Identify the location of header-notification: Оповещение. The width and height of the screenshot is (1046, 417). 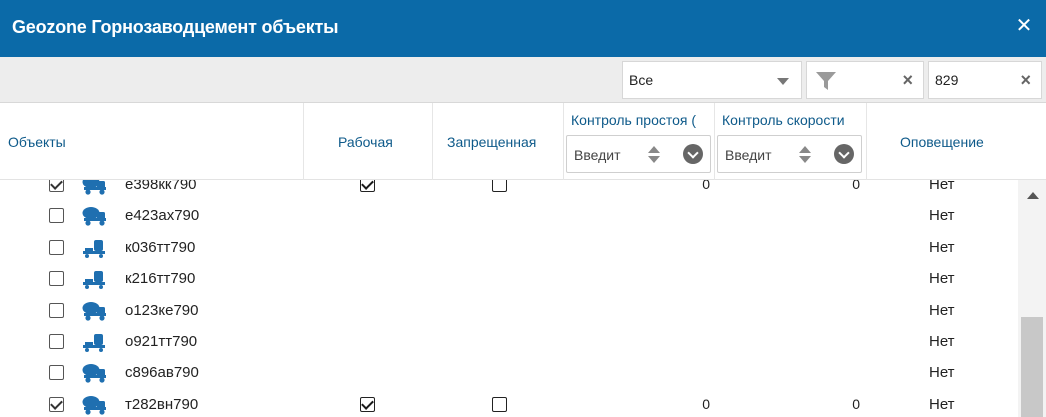
(956, 141).